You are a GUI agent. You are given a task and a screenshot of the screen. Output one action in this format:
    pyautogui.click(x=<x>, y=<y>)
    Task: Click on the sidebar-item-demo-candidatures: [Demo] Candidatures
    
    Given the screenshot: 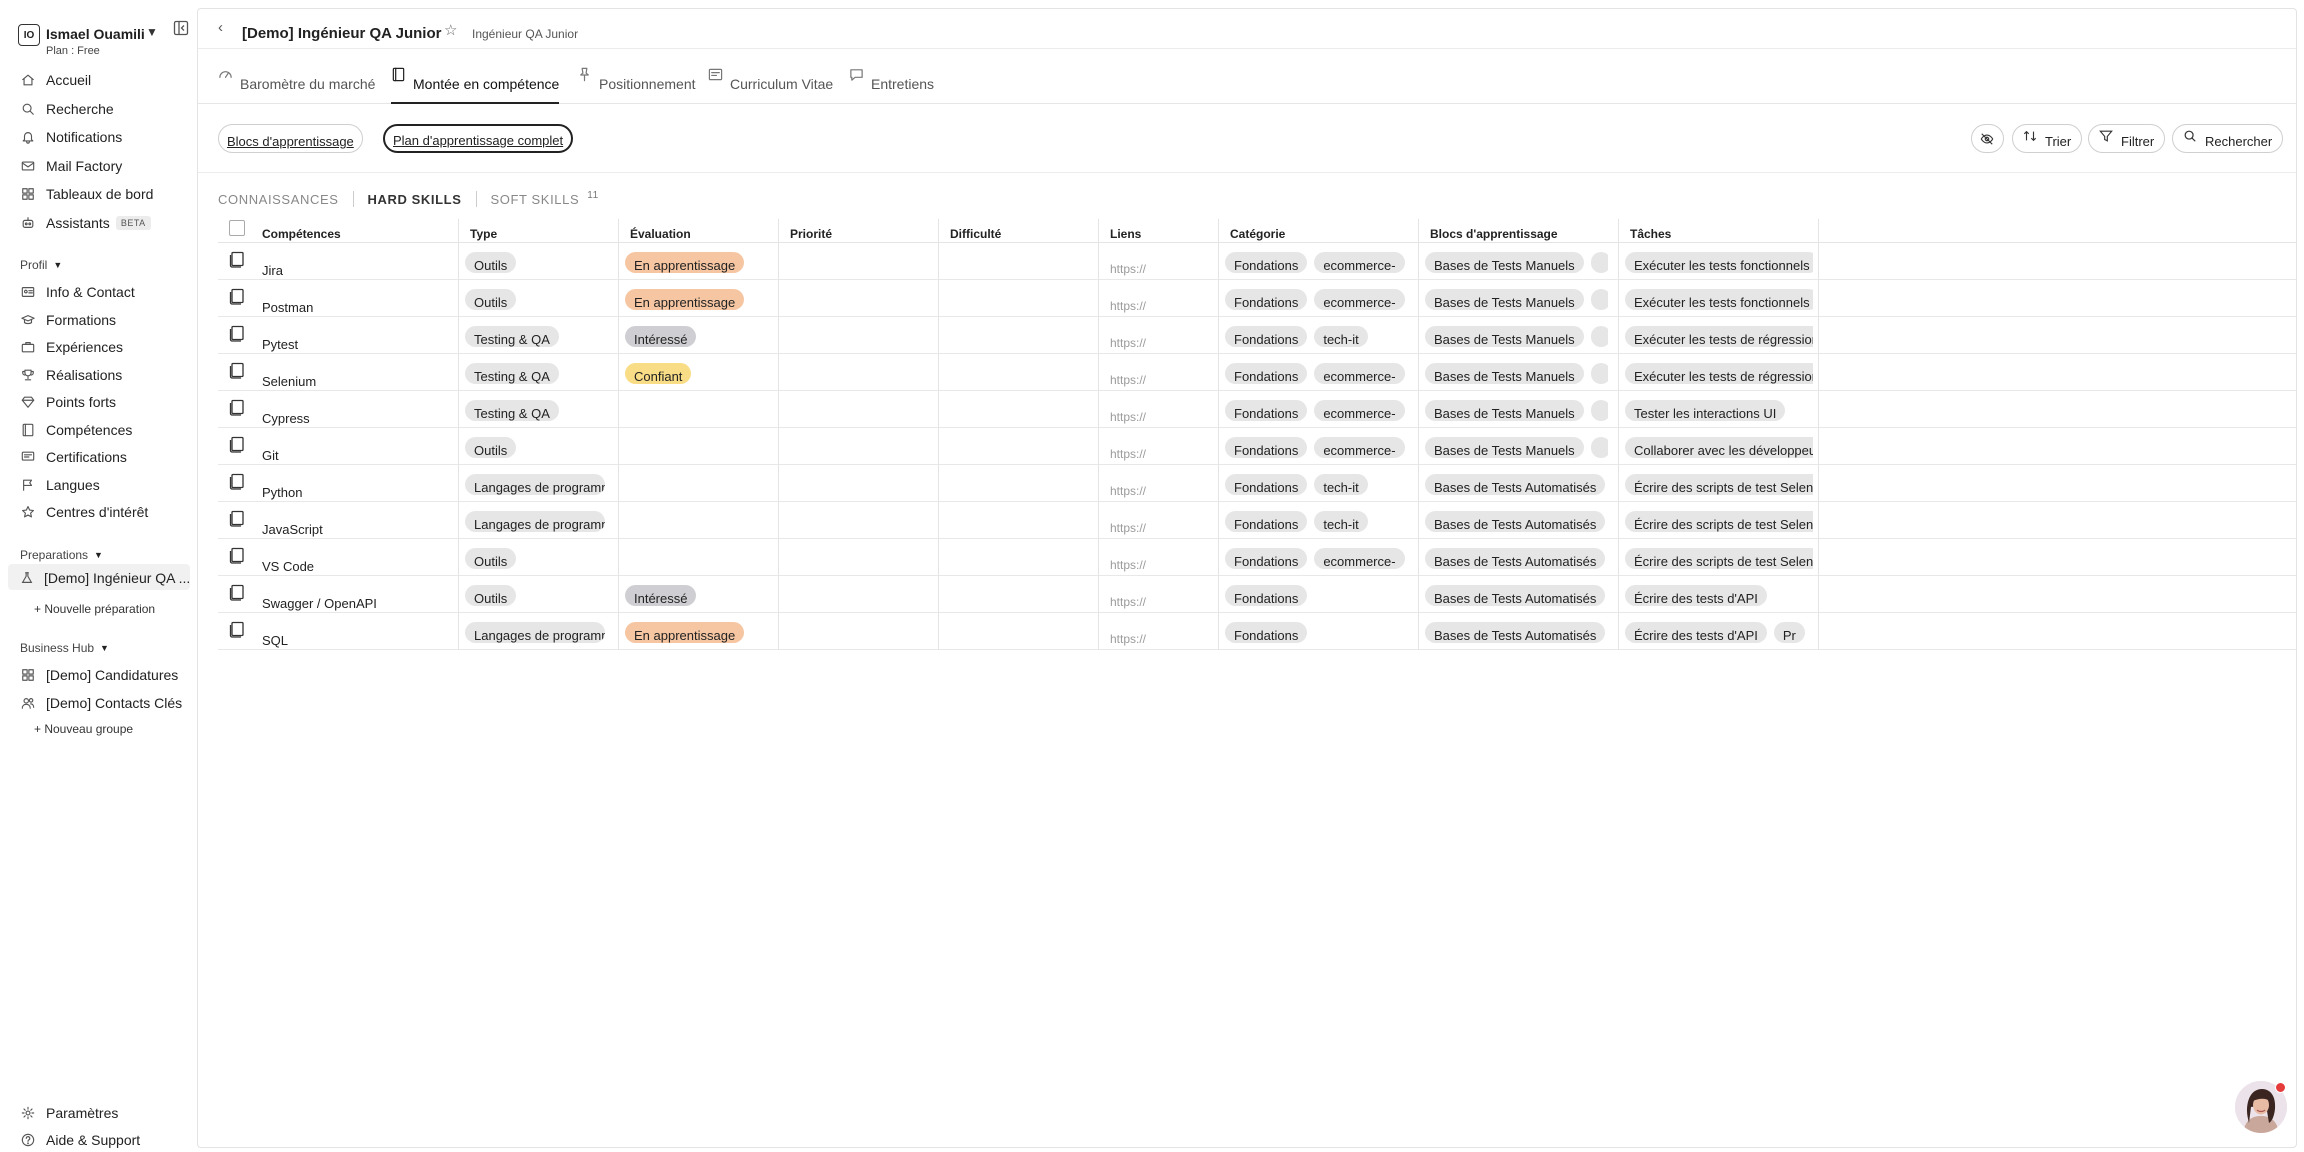 What is the action you would take?
    pyautogui.click(x=105, y=675)
    